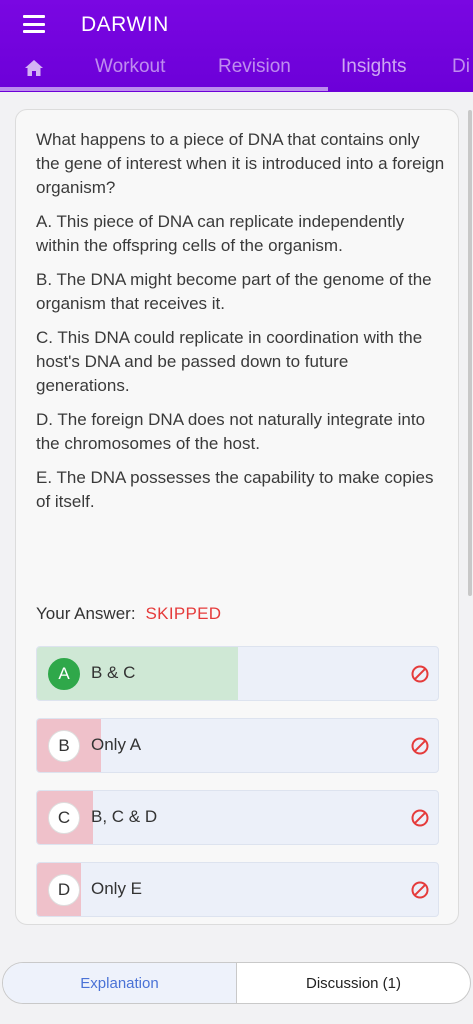 The image size is (473, 1024). What do you see at coordinates (64, 674) in the screenshot?
I see `option-a-letter: A` at bounding box center [64, 674].